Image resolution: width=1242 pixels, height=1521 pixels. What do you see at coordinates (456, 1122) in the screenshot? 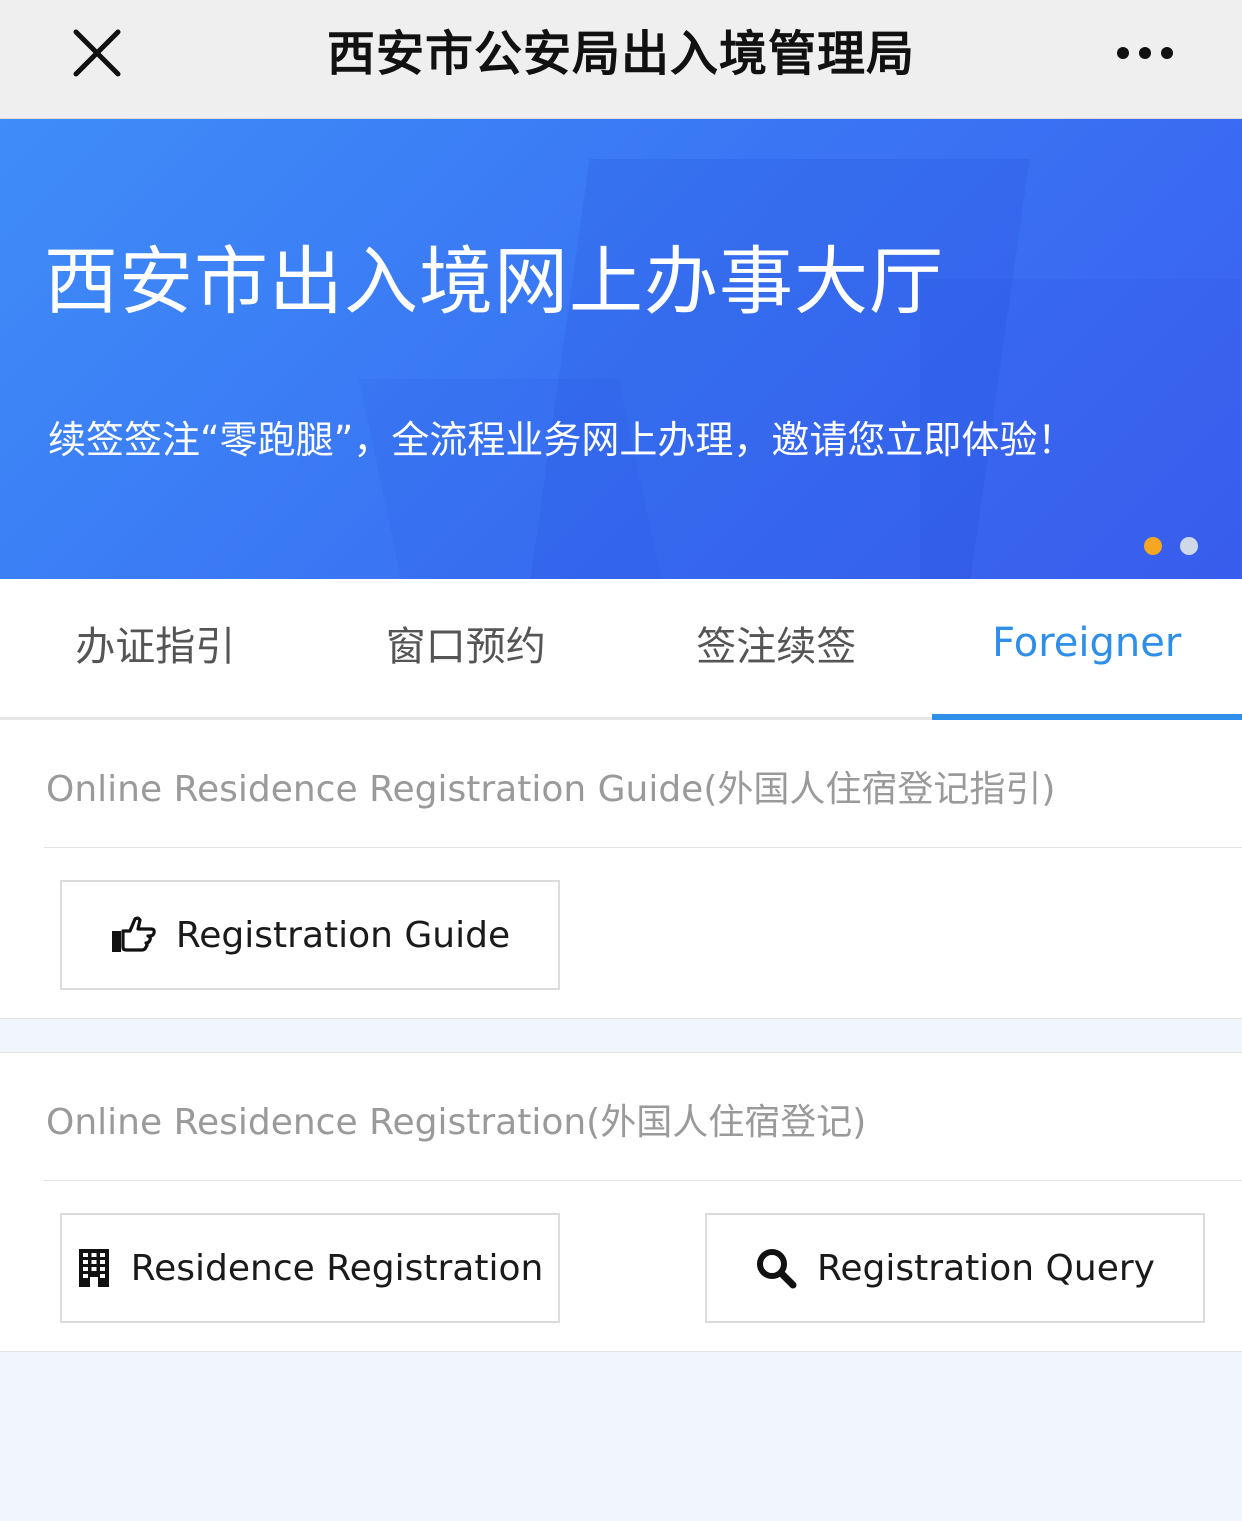
I see `section-heading: Online Residence Registration(外国人住宿登记)` at bounding box center [456, 1122].